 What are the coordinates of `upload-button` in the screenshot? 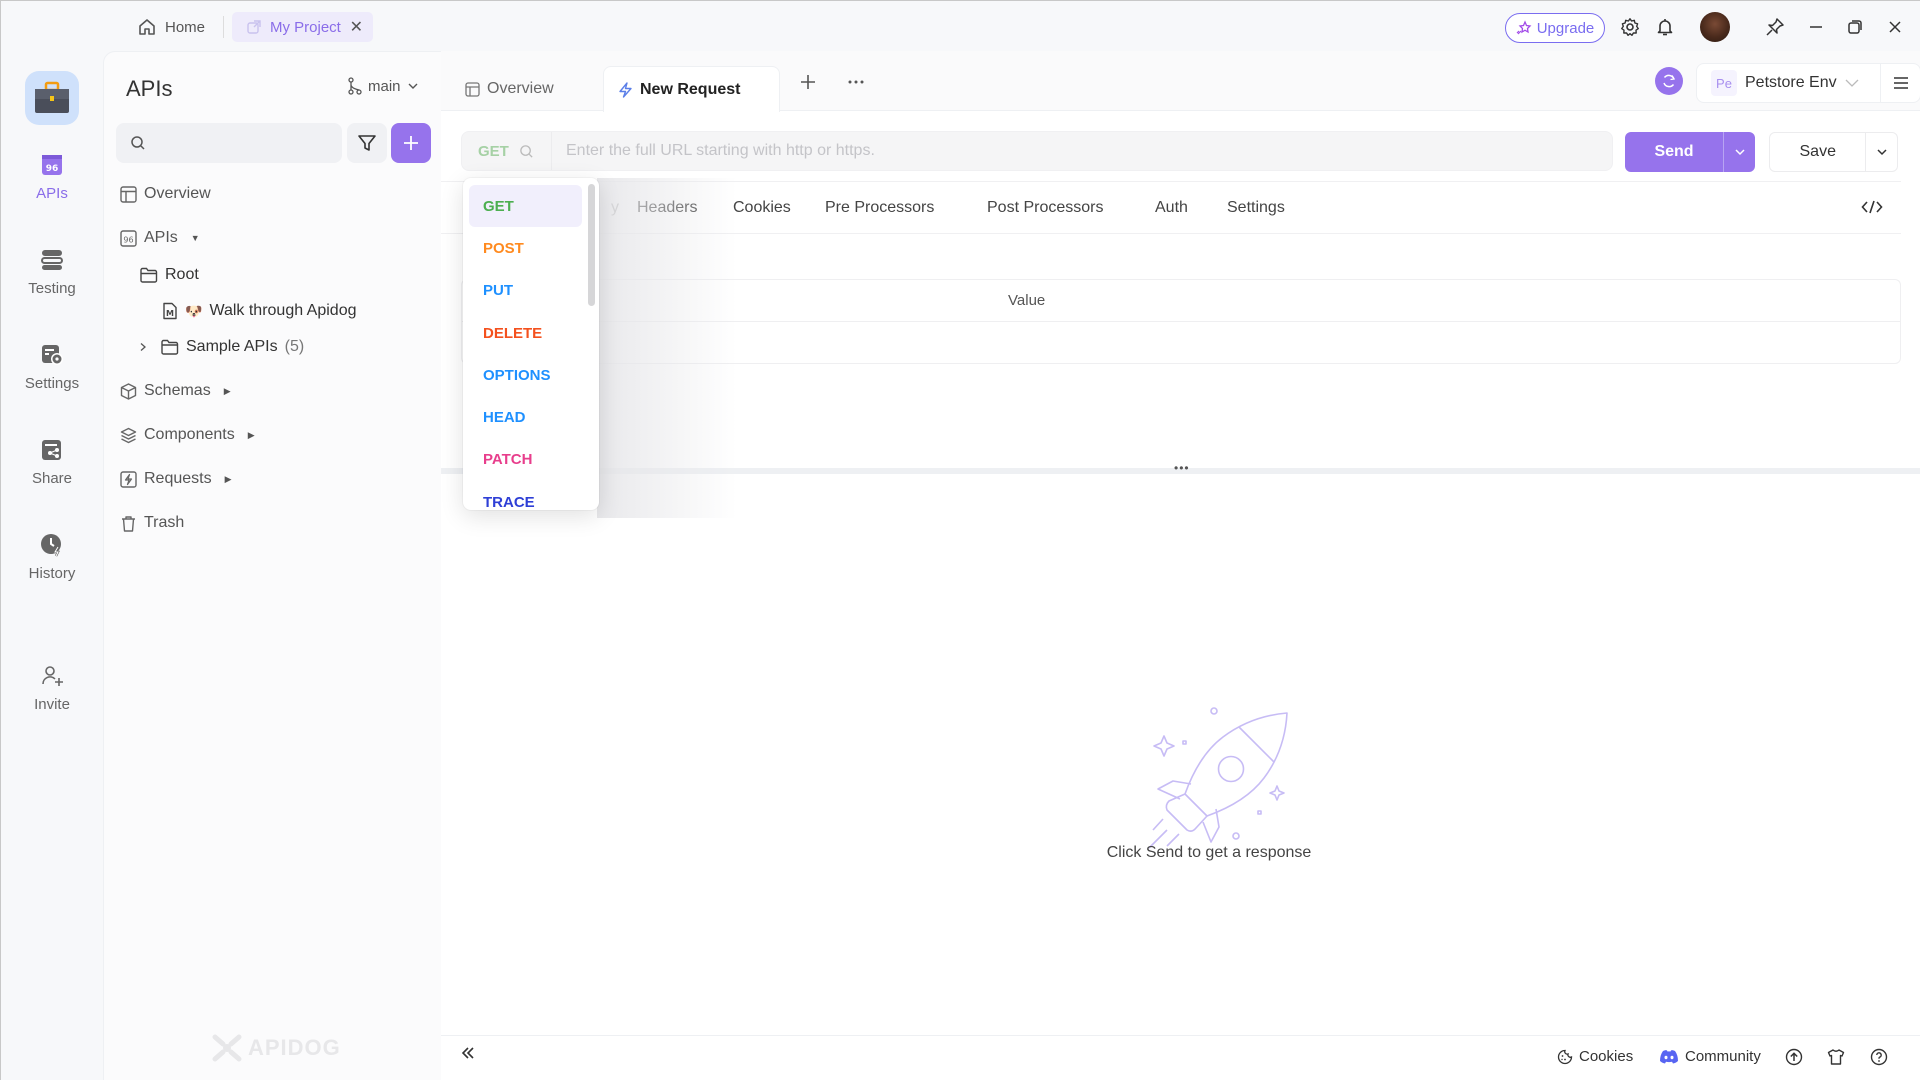 It's located at (1794, 1057).